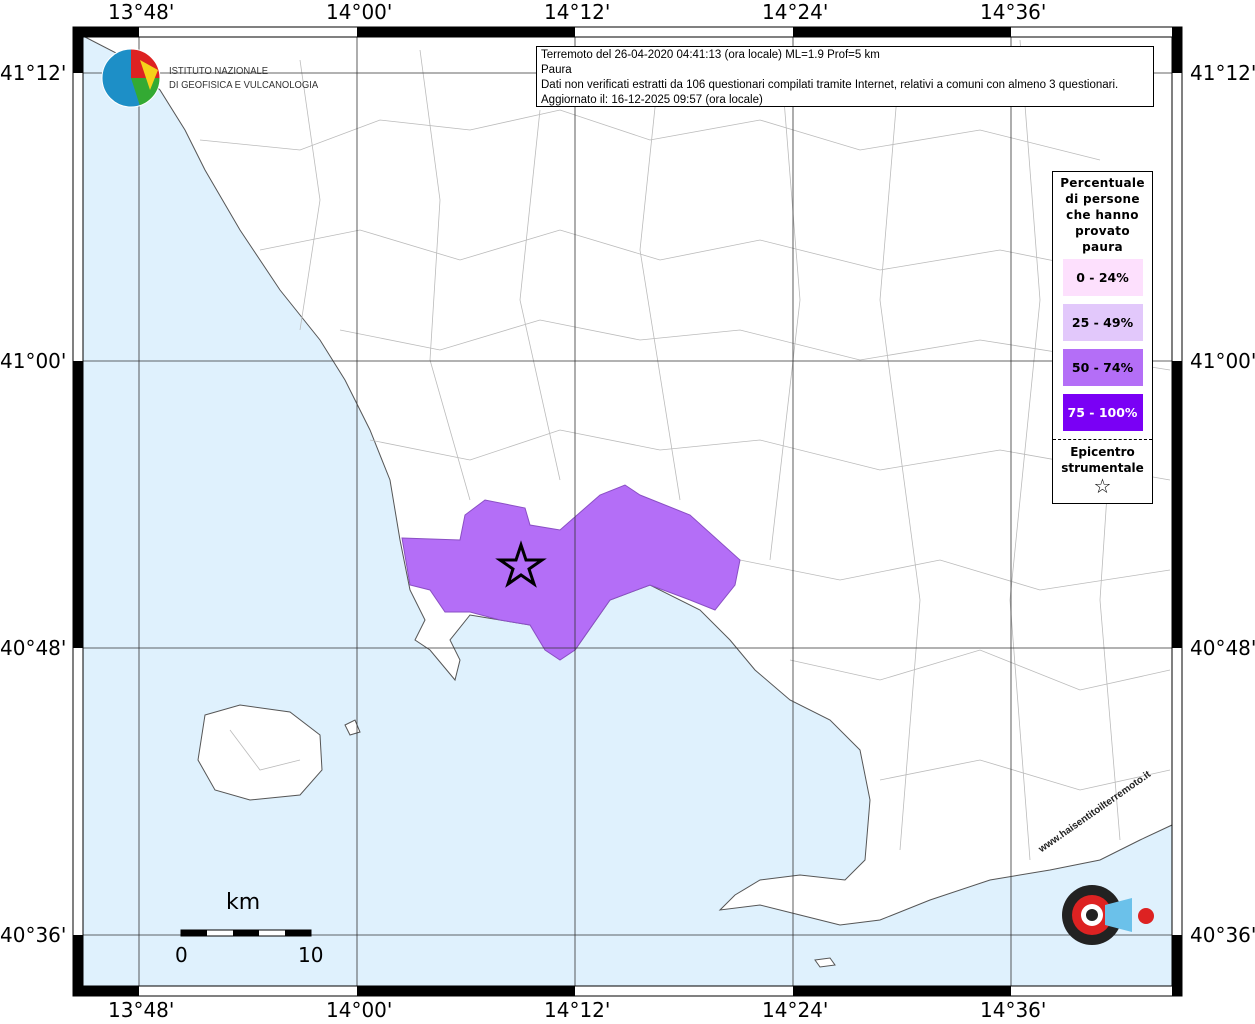 The image size is (1255, 1024). I want to click on ingv-logo-globe, so click(131, 78).